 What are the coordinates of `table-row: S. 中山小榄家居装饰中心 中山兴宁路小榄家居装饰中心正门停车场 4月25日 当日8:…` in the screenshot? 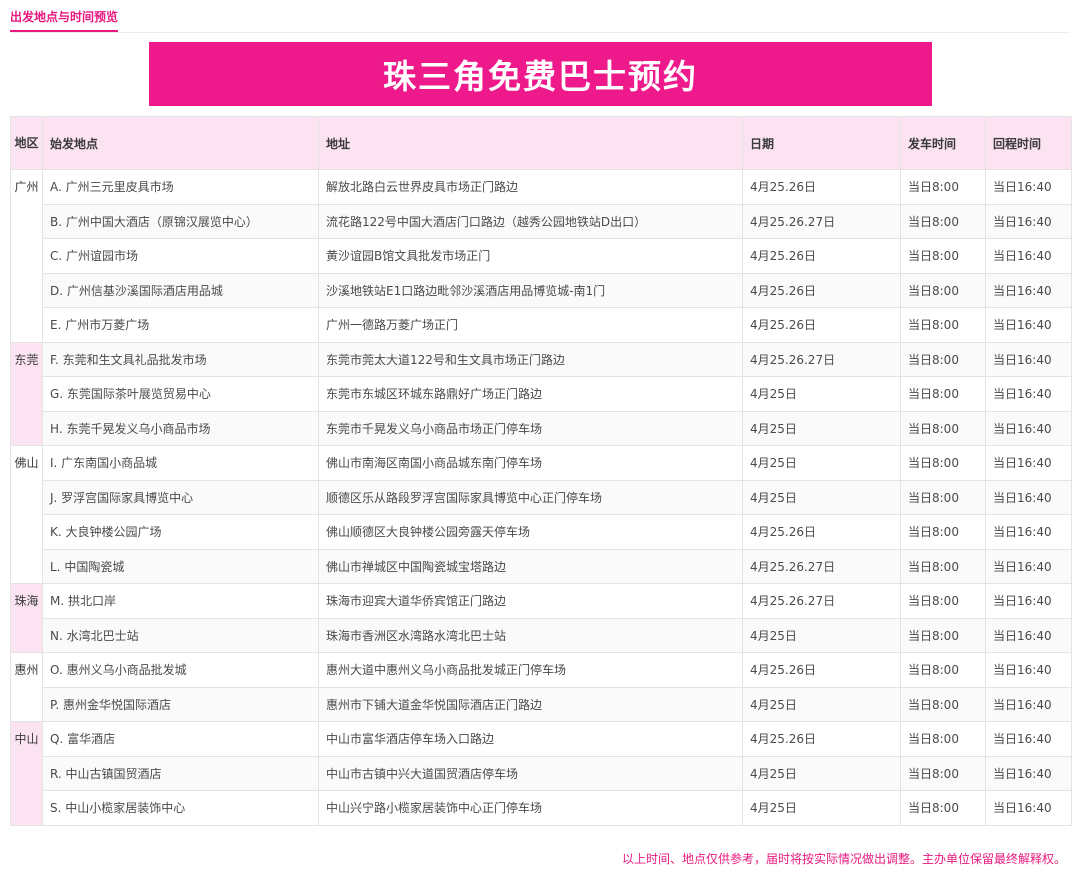 It's located at (541, 808).